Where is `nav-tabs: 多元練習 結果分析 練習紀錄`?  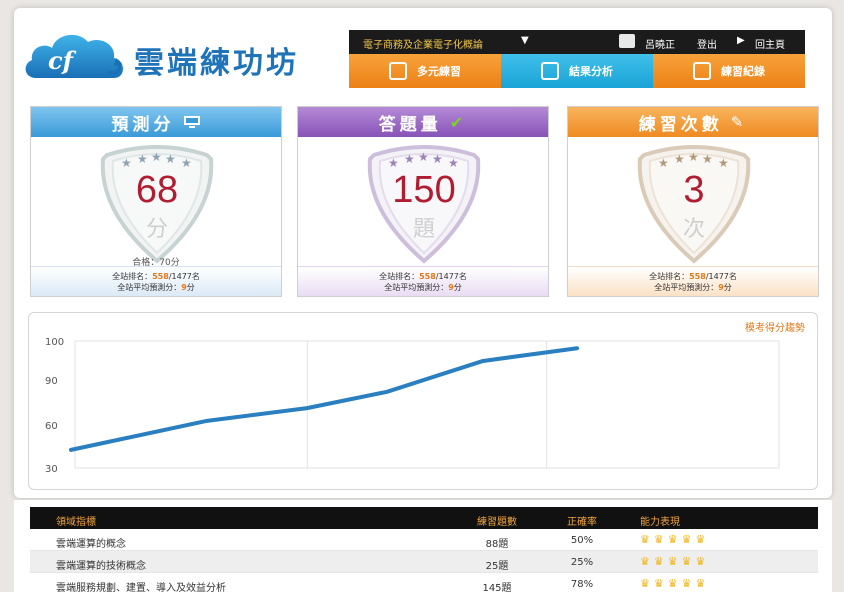 nav-tabs: 多元練習 結果分析 練習紀錄 is located at coordinates (577, 71).